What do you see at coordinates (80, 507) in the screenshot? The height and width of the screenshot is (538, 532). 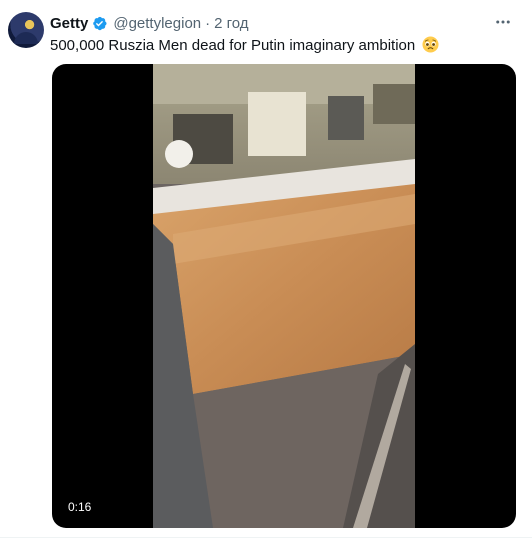 I see `video-duration-badge: 0:16` at bounding box center [80, 507].